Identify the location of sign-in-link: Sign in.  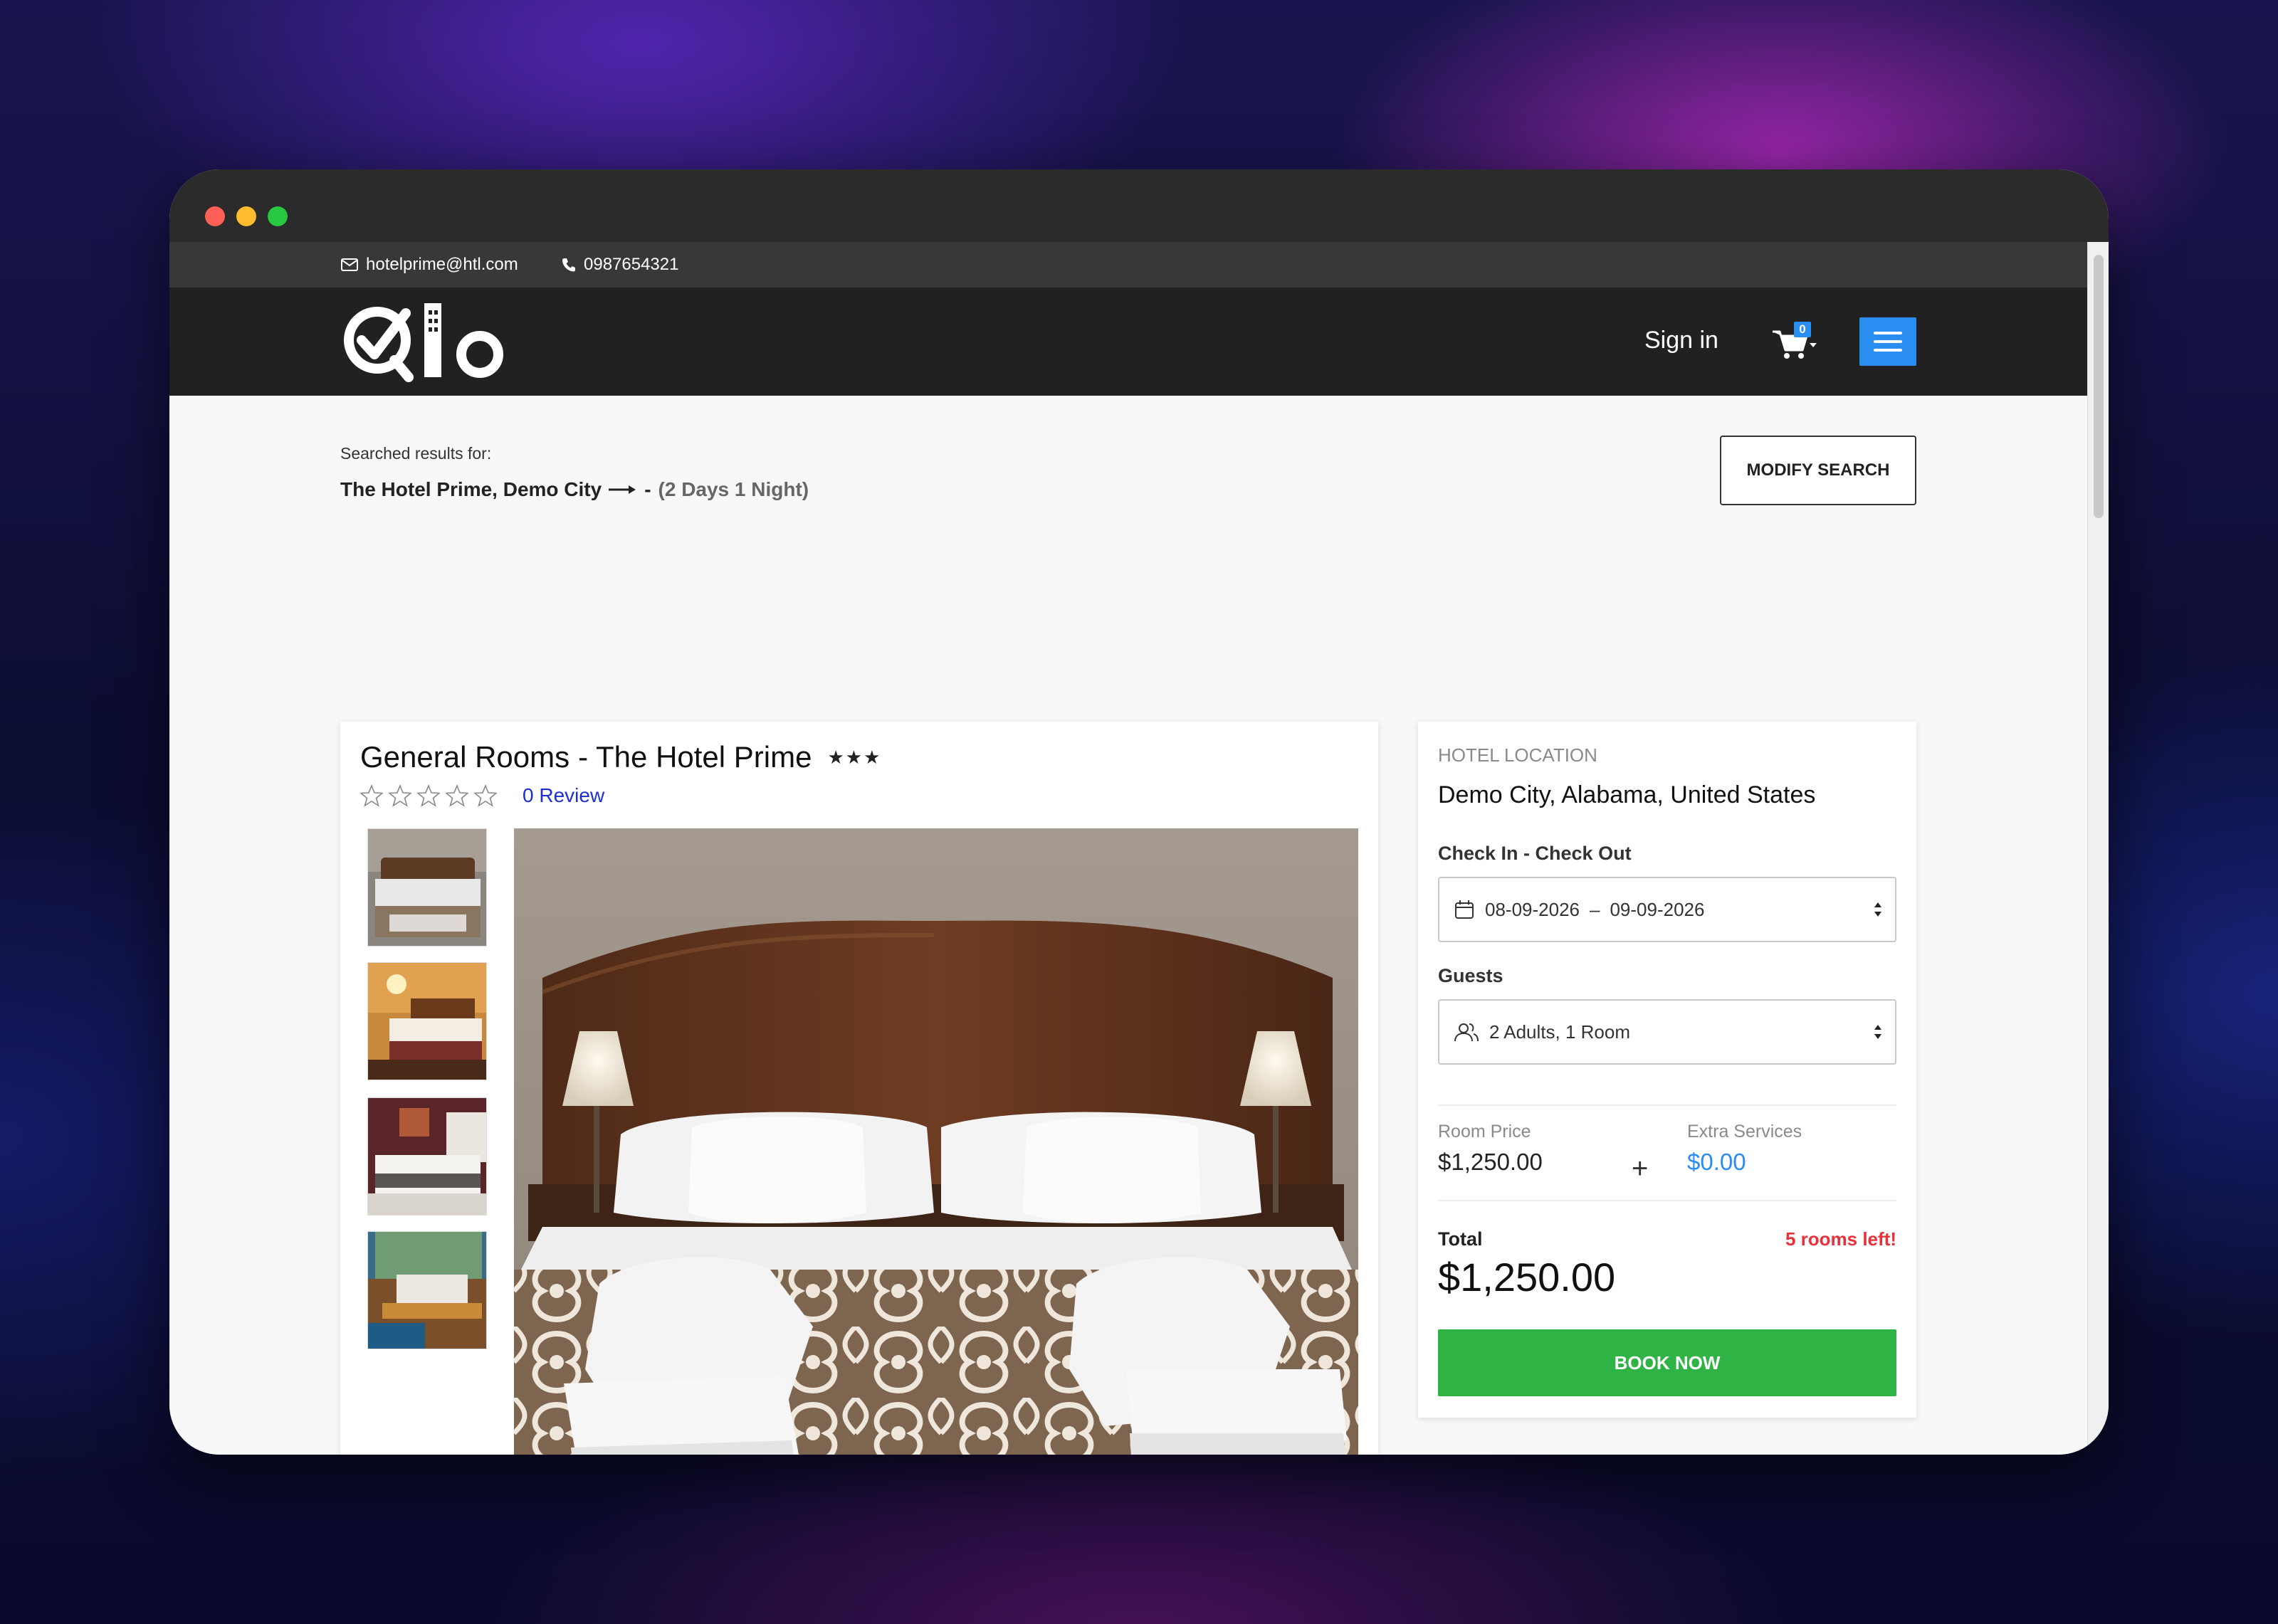
(1681, 340).